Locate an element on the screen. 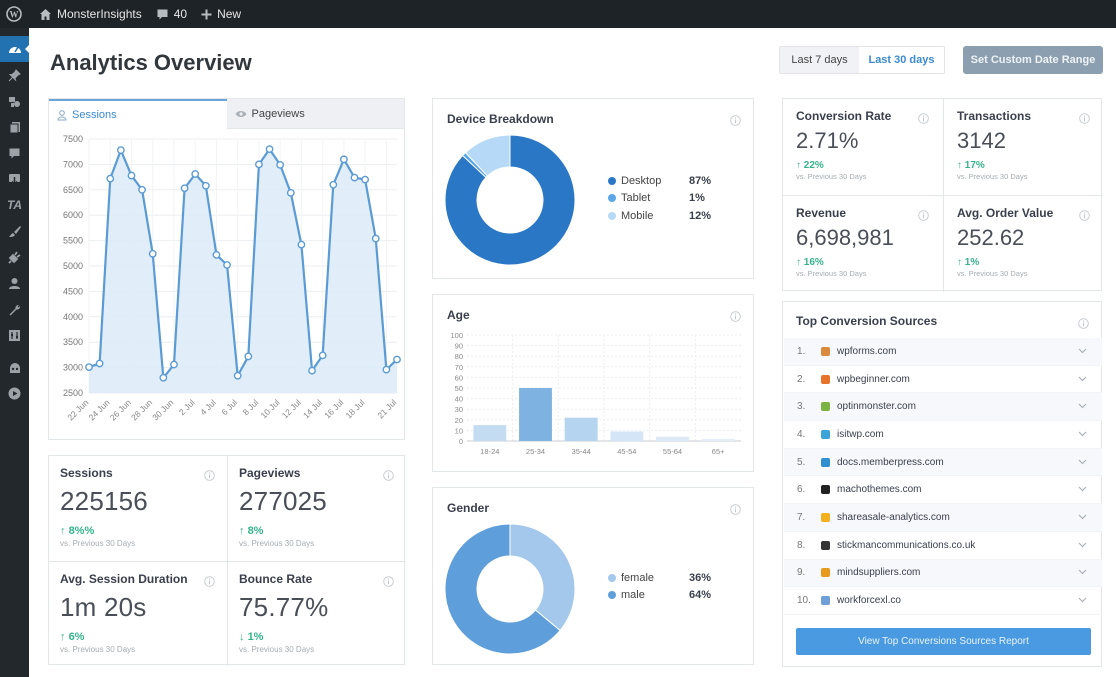  sidebar-item-media-player is located at coordinates (14, 393).